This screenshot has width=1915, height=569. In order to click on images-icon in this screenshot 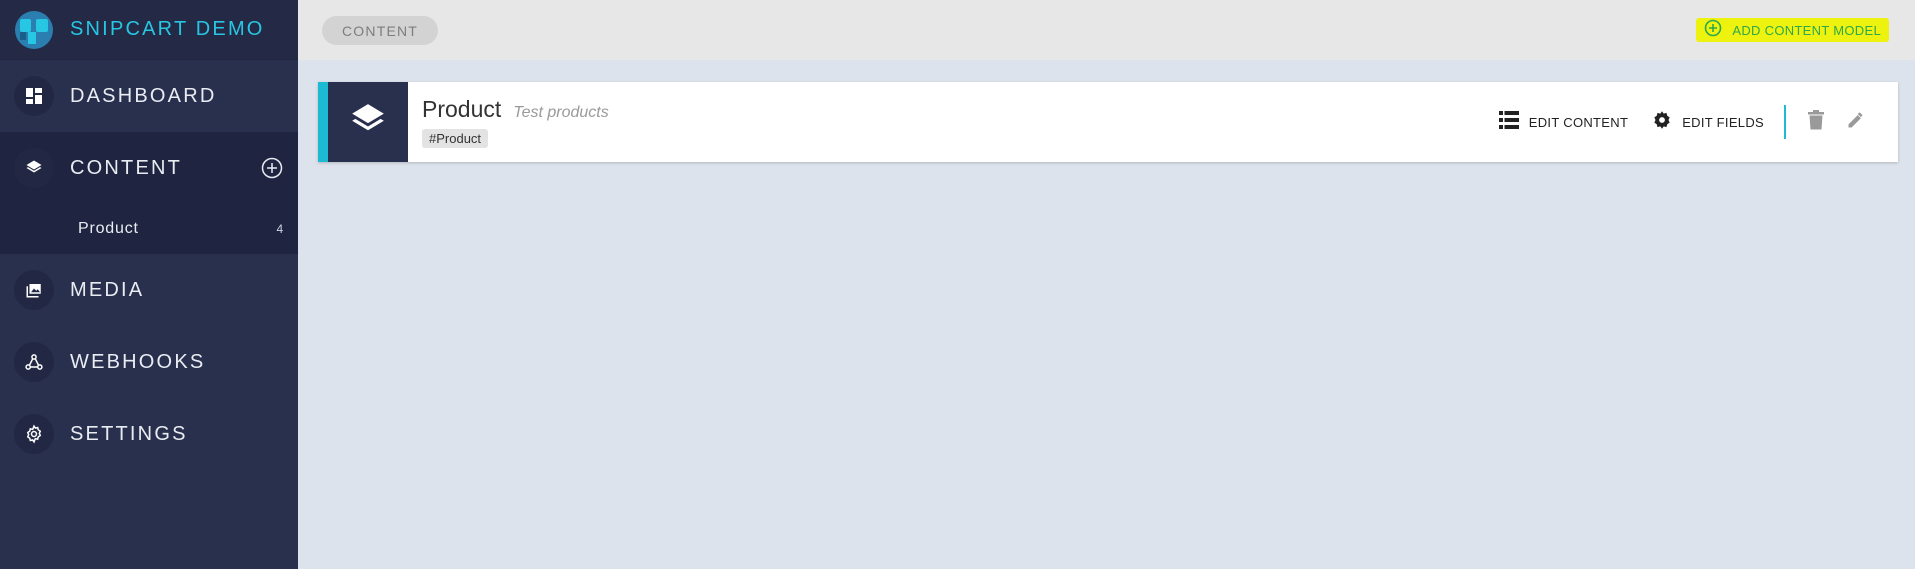, I will do `click(34, 290)`.